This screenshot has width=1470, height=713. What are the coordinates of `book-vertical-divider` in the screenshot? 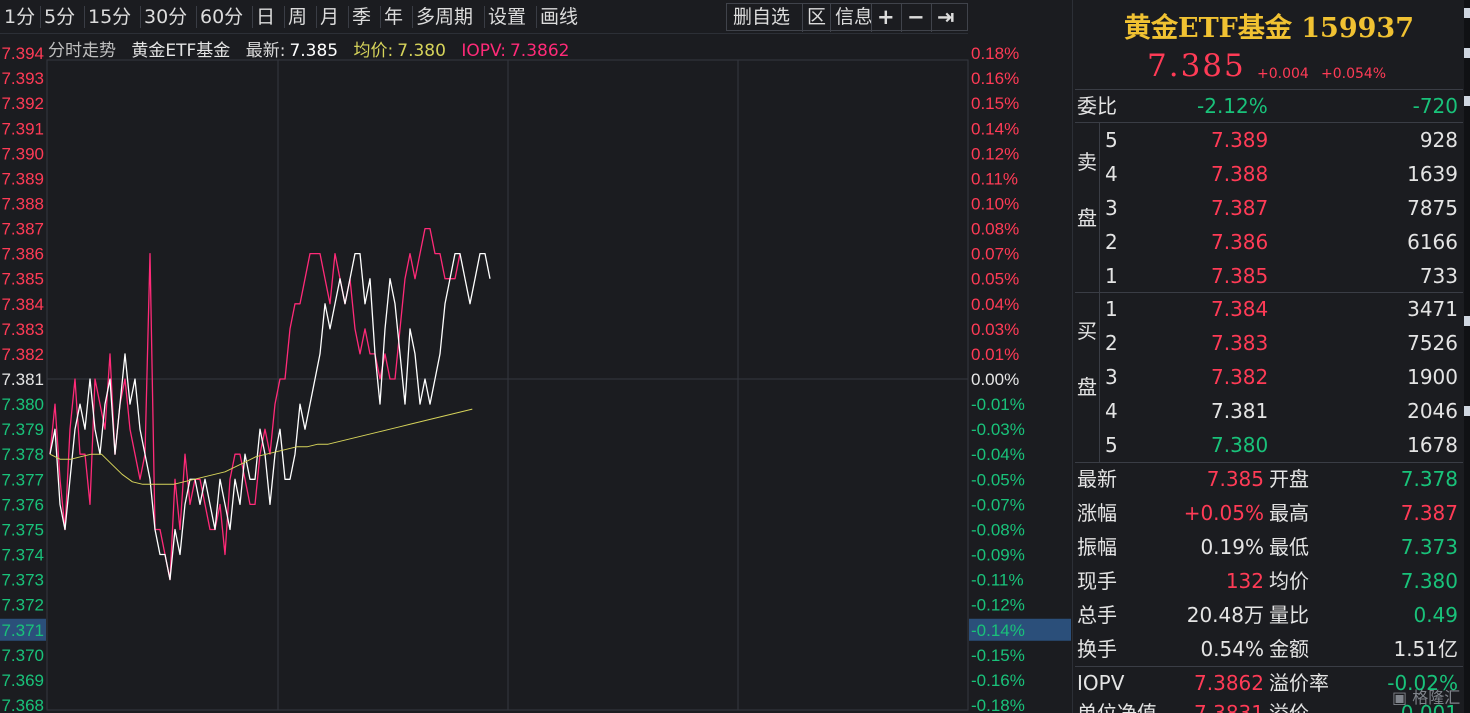 It's located at (1099, 292).